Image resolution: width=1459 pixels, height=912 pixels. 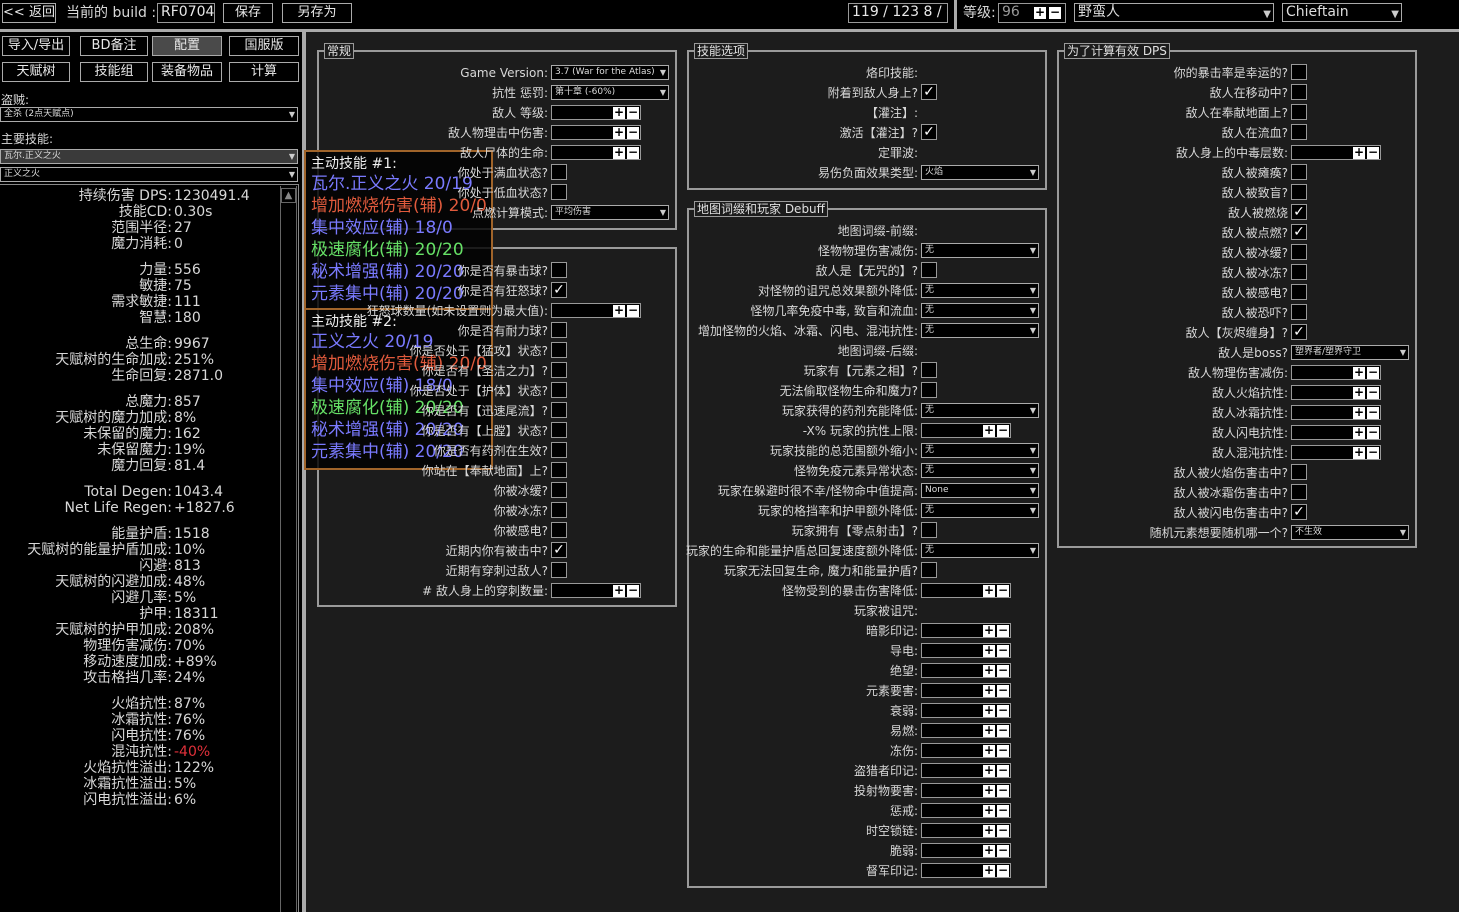 I want to click on tab-1: BD备注, so click(x=114, y=46).